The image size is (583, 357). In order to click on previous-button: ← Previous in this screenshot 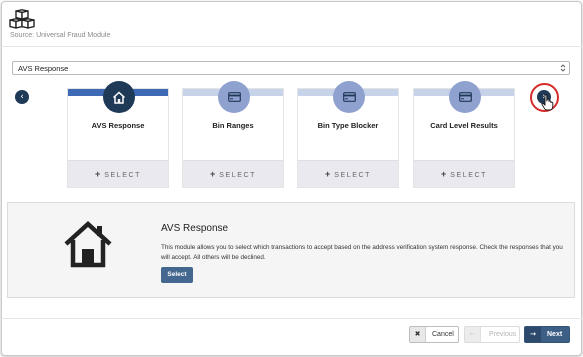, I will do `click(492, 334)`.